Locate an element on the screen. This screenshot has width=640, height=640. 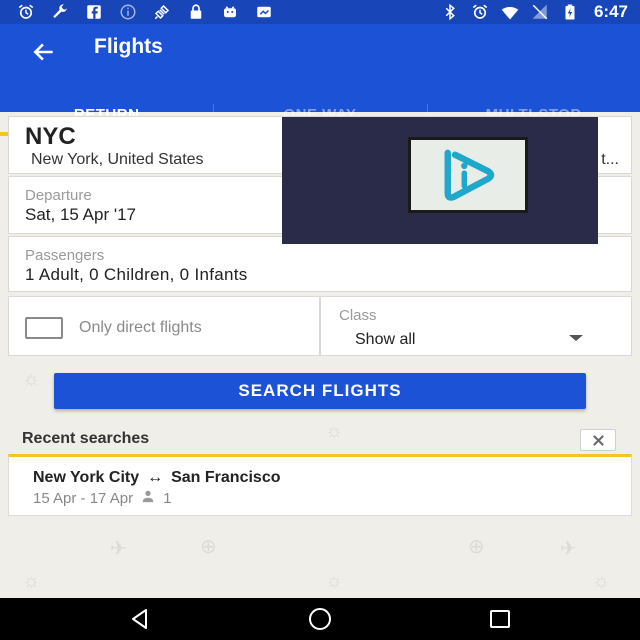
recent-details: 15 Apr - 17 Apr 1 is located at coordinates (102, 498).